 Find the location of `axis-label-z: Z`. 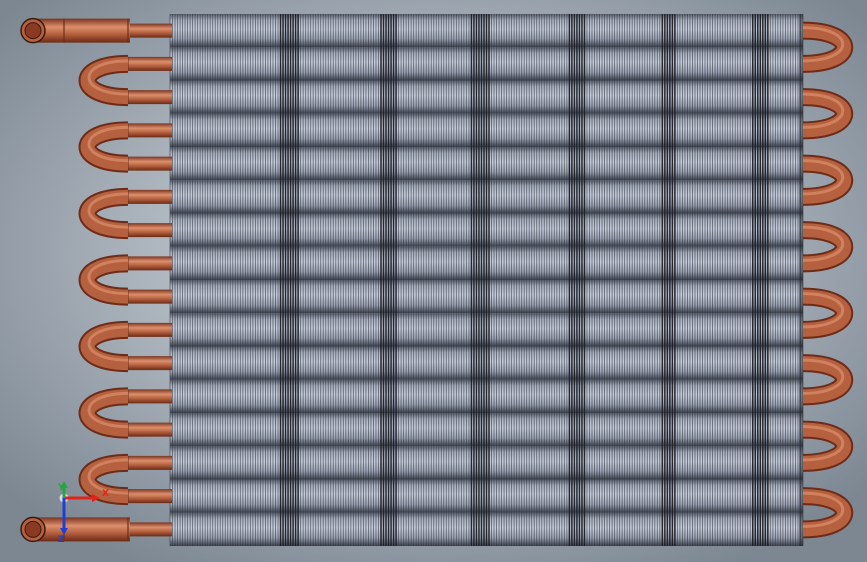

axis-label-z: Z is located at coordinates (61, 540).